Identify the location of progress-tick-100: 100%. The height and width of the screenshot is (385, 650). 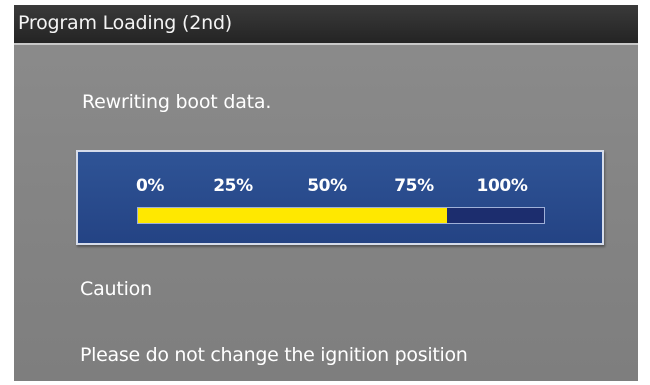
(502, 186).